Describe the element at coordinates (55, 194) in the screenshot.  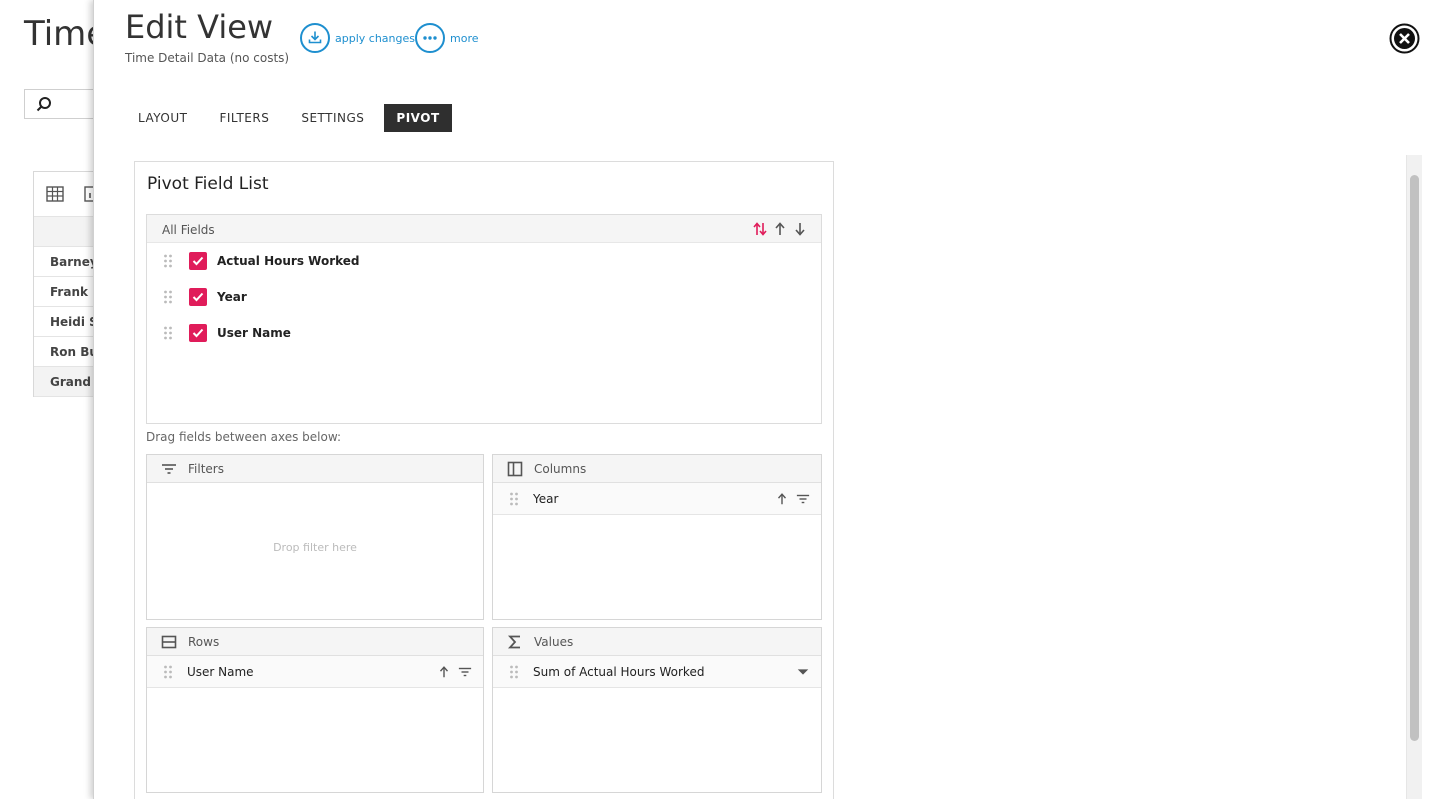
I see `table-view-icon` at that location.